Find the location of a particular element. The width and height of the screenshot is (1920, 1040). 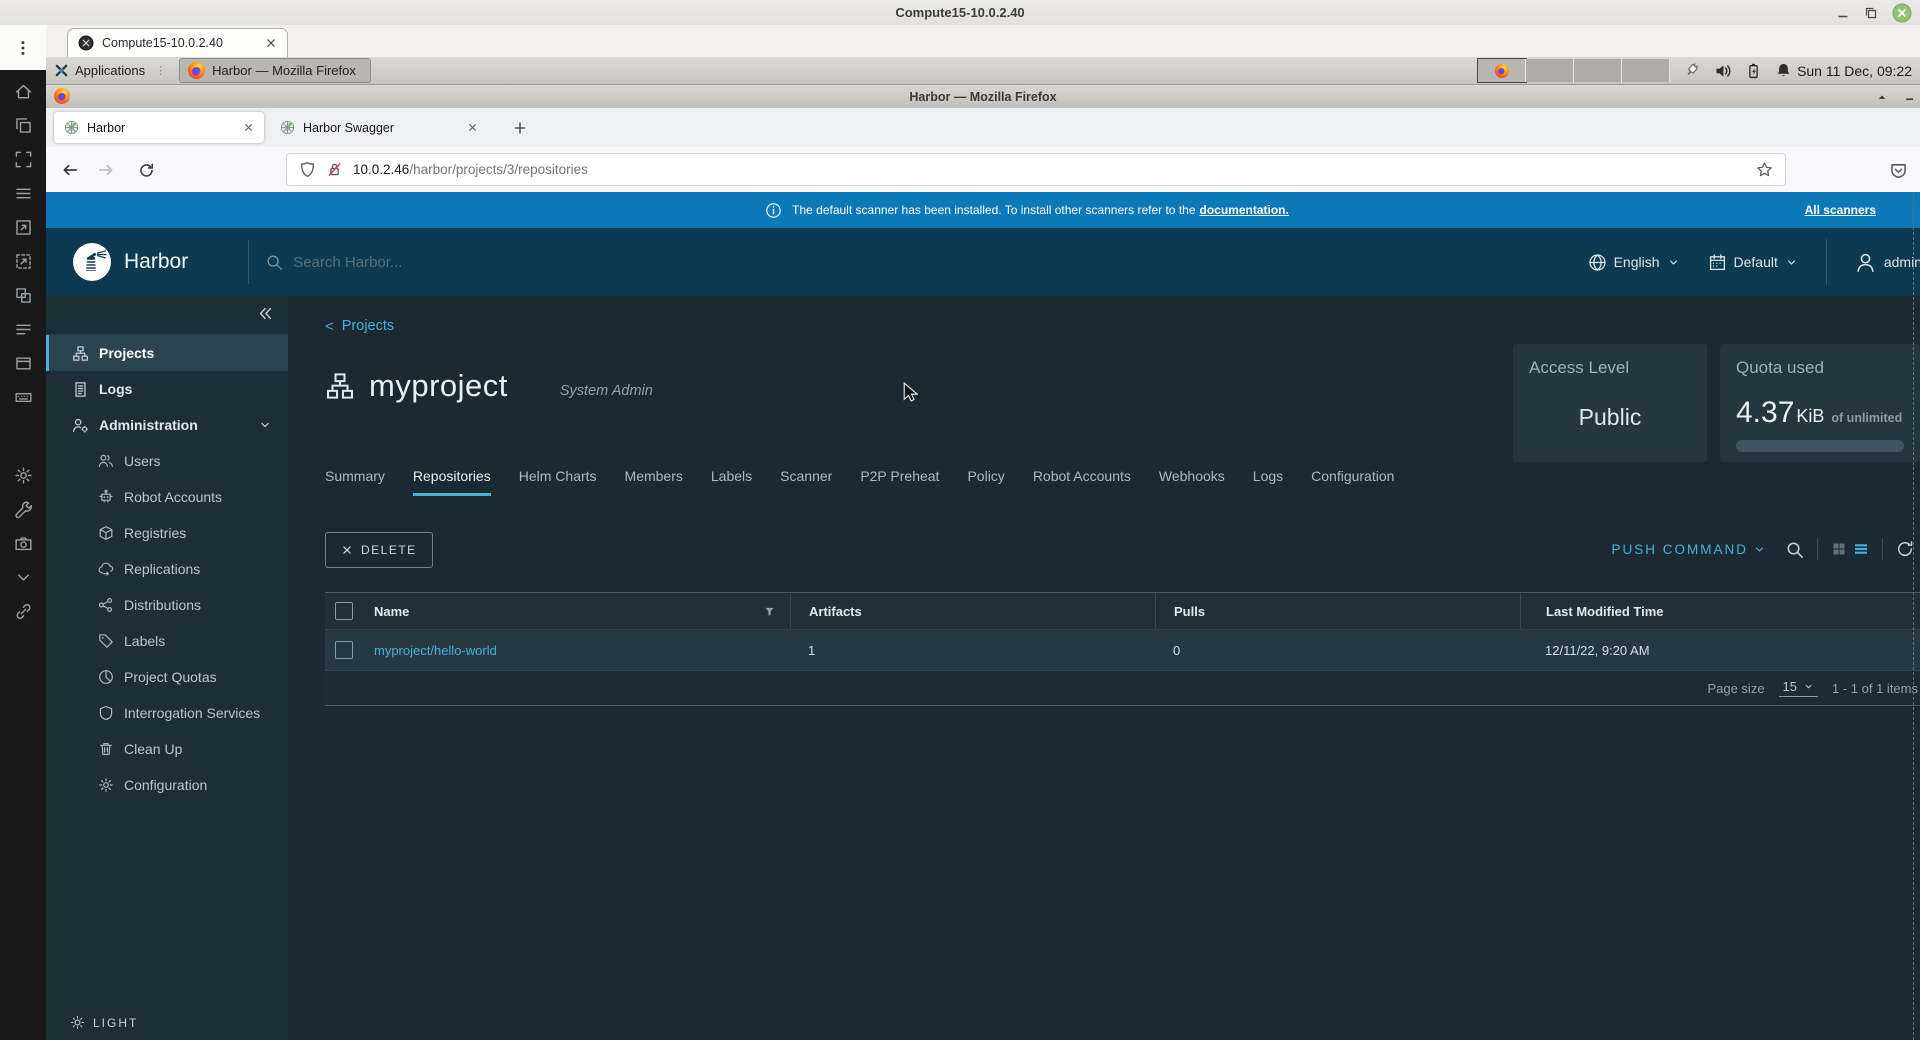

keyboard-grab-button is located at coordinates (23, 397).